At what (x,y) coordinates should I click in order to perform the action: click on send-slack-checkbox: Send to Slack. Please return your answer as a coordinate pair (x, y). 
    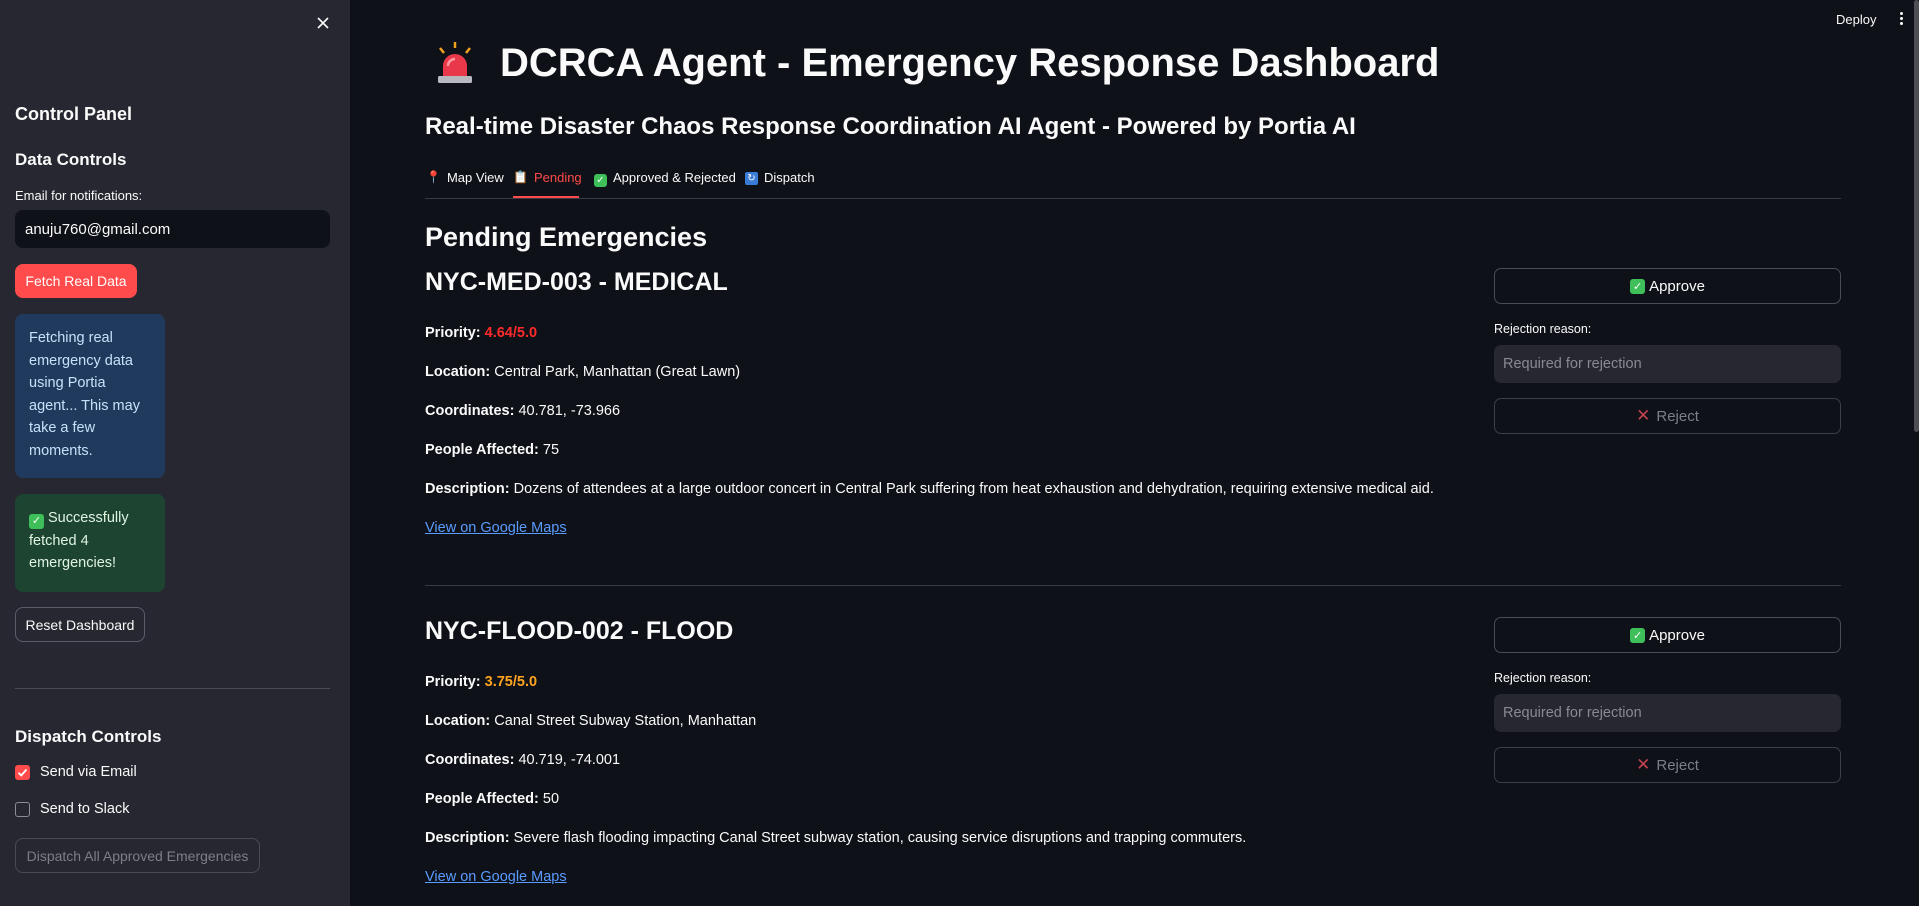
    Looking at the image, I should click on (72, 809).